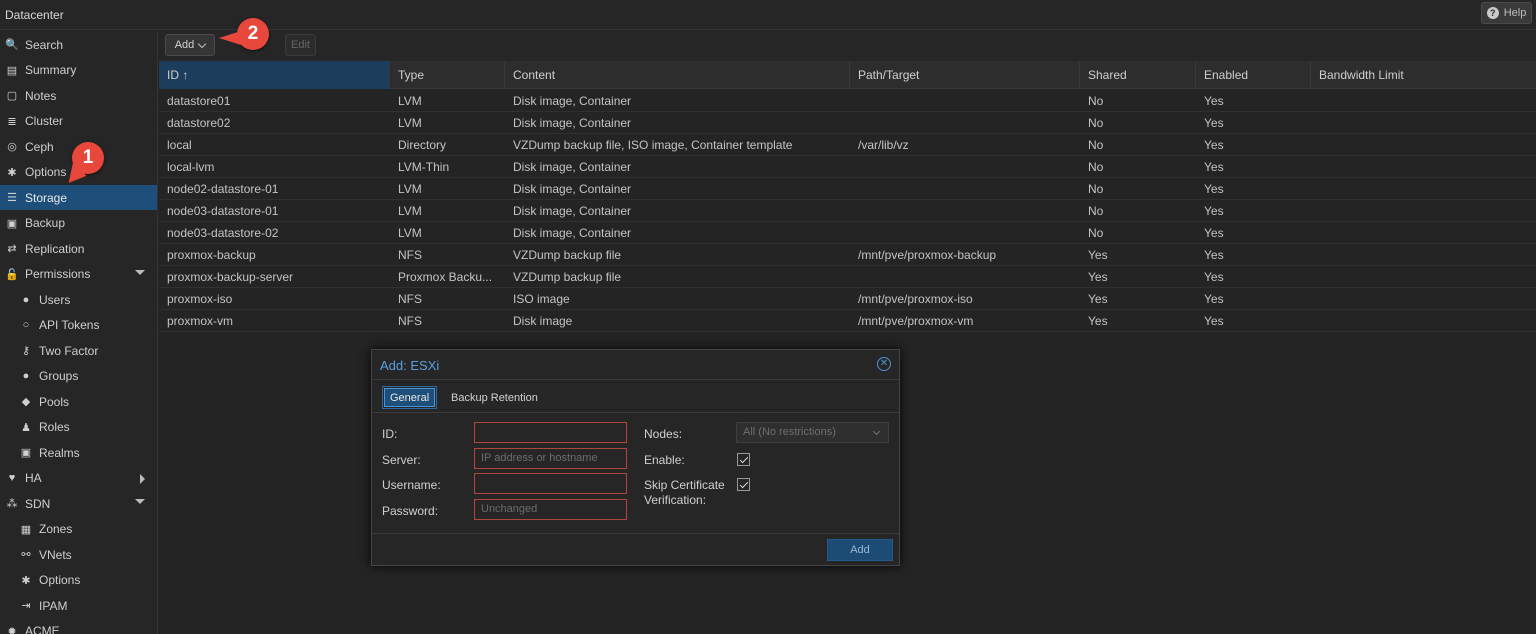 Image resolution: width=1536 pixels, height=634 pixels. What do you see at coordinates (78, 350) in the screenshot?
I see `sidebar-item-two-factor: ⚷ Two Factor` at bounding box center [78, 350].